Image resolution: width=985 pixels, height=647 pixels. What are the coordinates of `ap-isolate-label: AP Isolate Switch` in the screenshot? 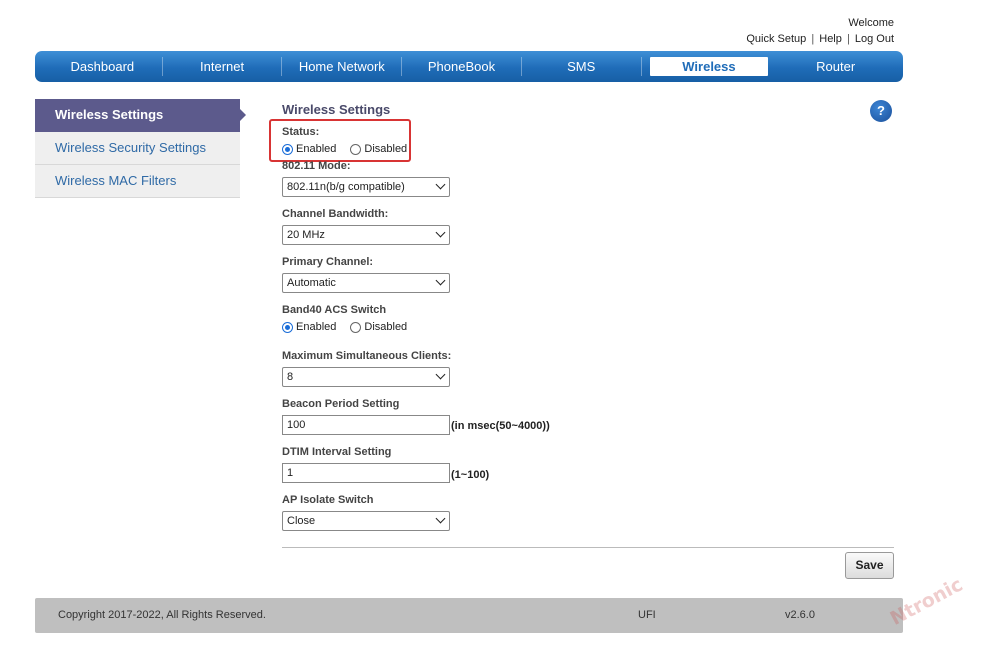 It's located at (328, 500).